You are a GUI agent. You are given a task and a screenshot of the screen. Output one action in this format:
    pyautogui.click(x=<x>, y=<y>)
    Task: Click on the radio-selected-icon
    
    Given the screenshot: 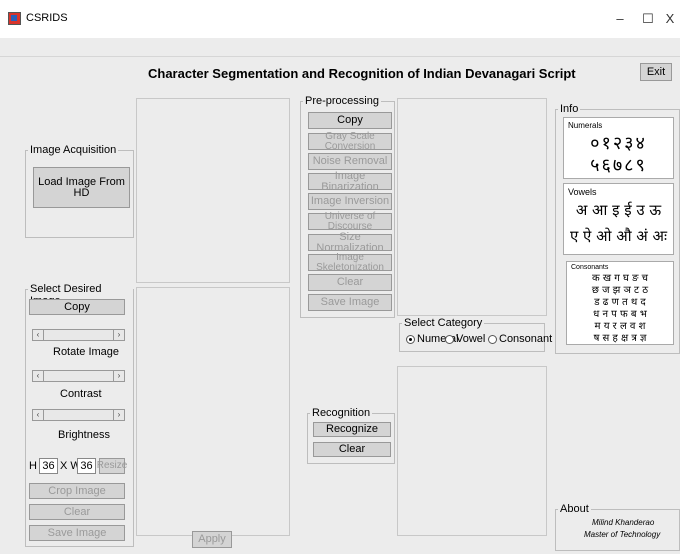 What is the action you would take?
    pyautogui.click(x=410, y=339)
    